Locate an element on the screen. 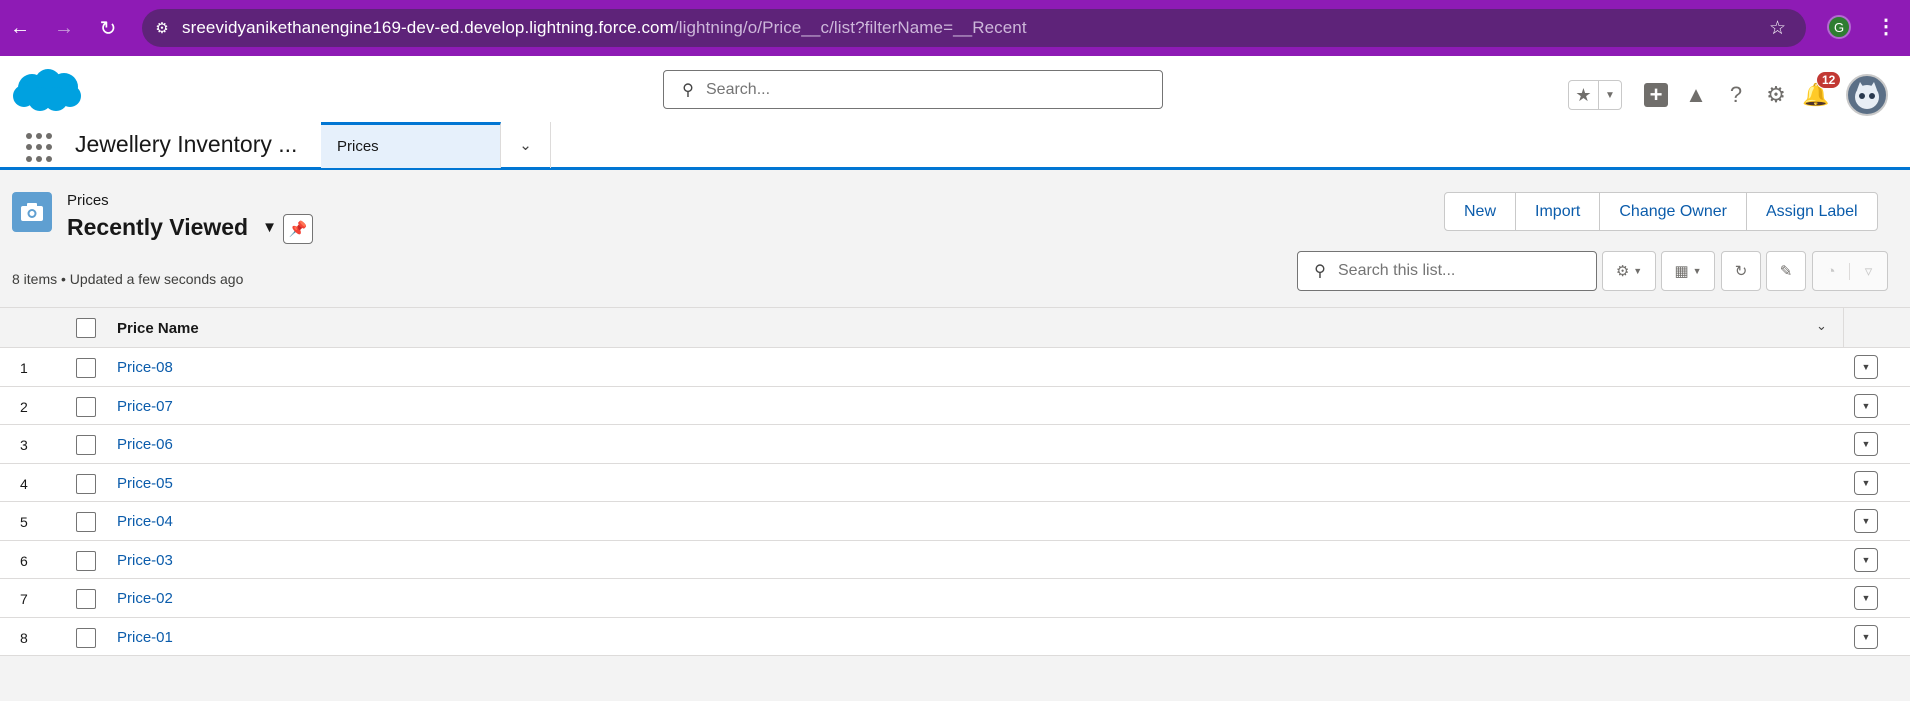 The image size is (1910, 701). table-row: 2 Price-07 ▼ is located at coordinates (955, 405).